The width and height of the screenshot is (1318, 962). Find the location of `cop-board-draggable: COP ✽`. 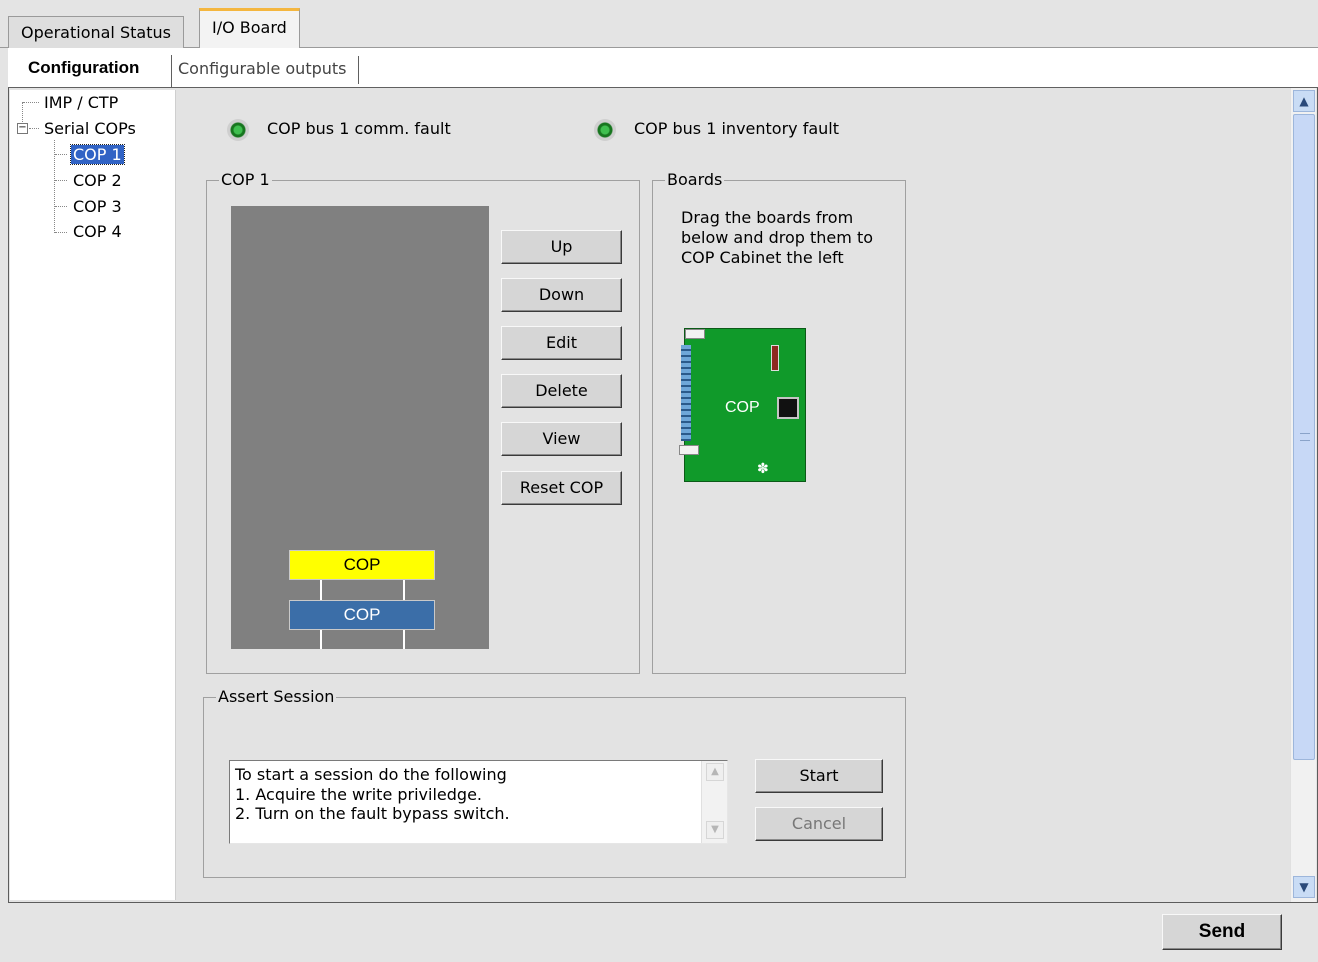

cop-board-draggable: COP ✽ is located at coordinates (742, 405).